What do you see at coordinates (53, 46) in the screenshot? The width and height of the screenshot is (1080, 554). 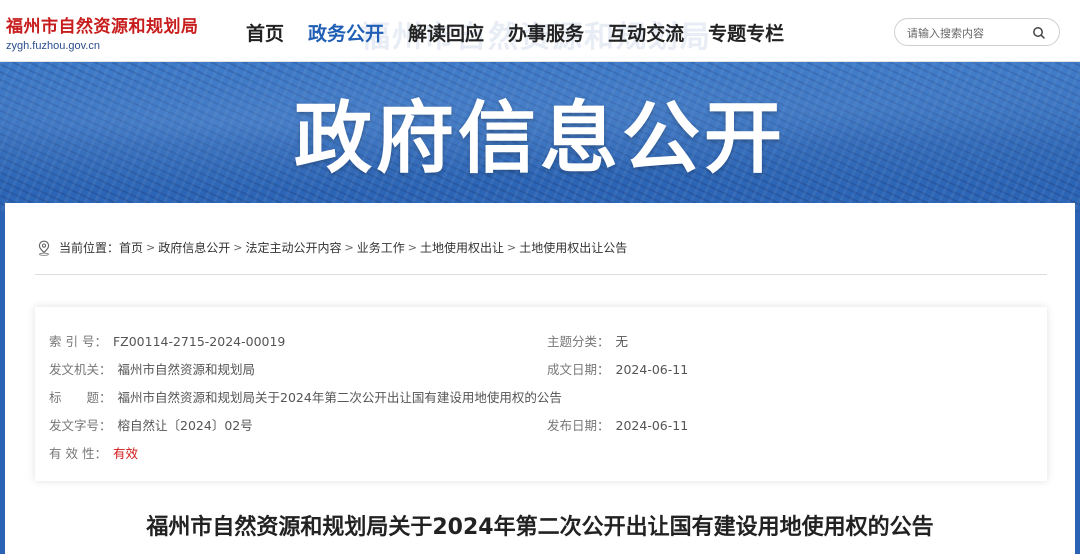 I see `logo-domain: zygh.fuzhou.gov.cn` at bounding box center [53, 46].